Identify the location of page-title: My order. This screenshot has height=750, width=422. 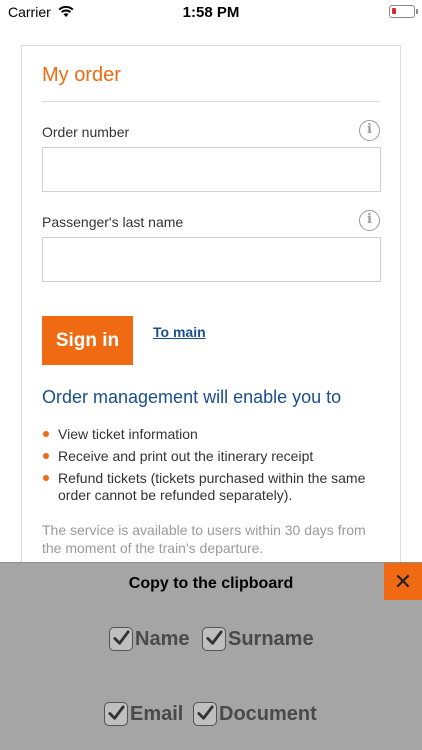
(81, 75).